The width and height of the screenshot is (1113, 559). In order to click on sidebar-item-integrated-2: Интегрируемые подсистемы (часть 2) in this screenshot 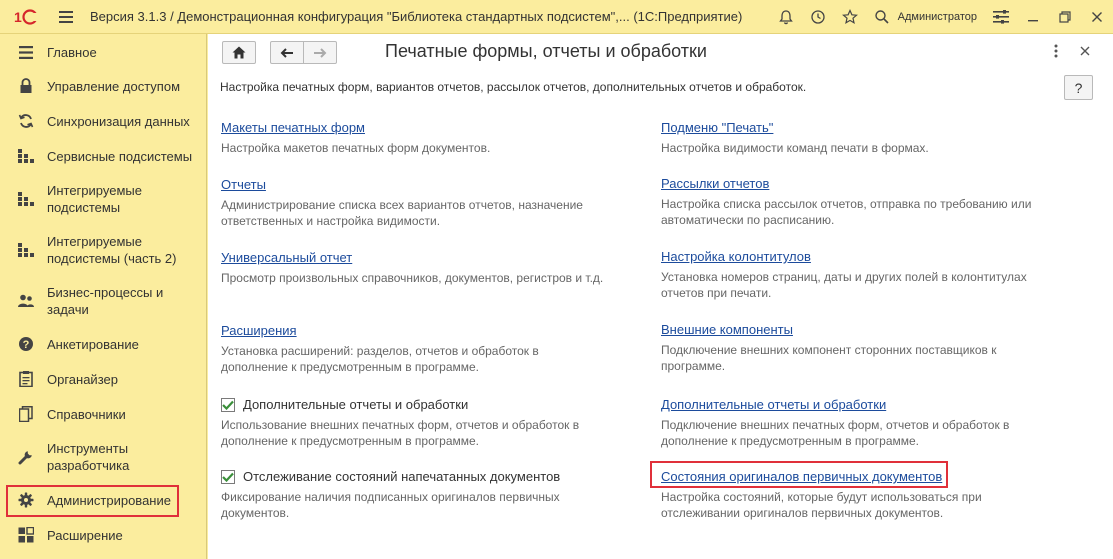, I will do `click(103, 250)`.